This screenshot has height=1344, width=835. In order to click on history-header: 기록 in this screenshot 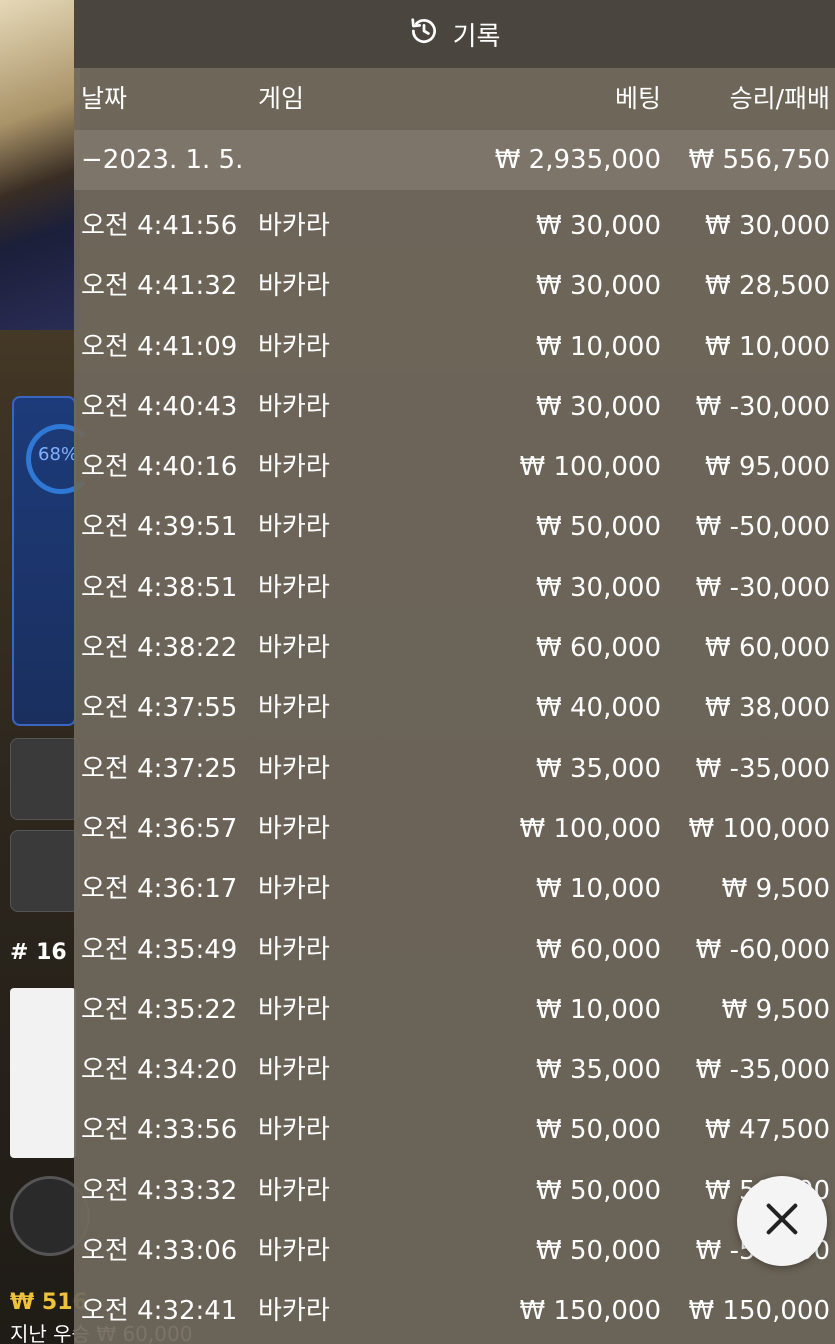, I will do `click(454, 34)`.